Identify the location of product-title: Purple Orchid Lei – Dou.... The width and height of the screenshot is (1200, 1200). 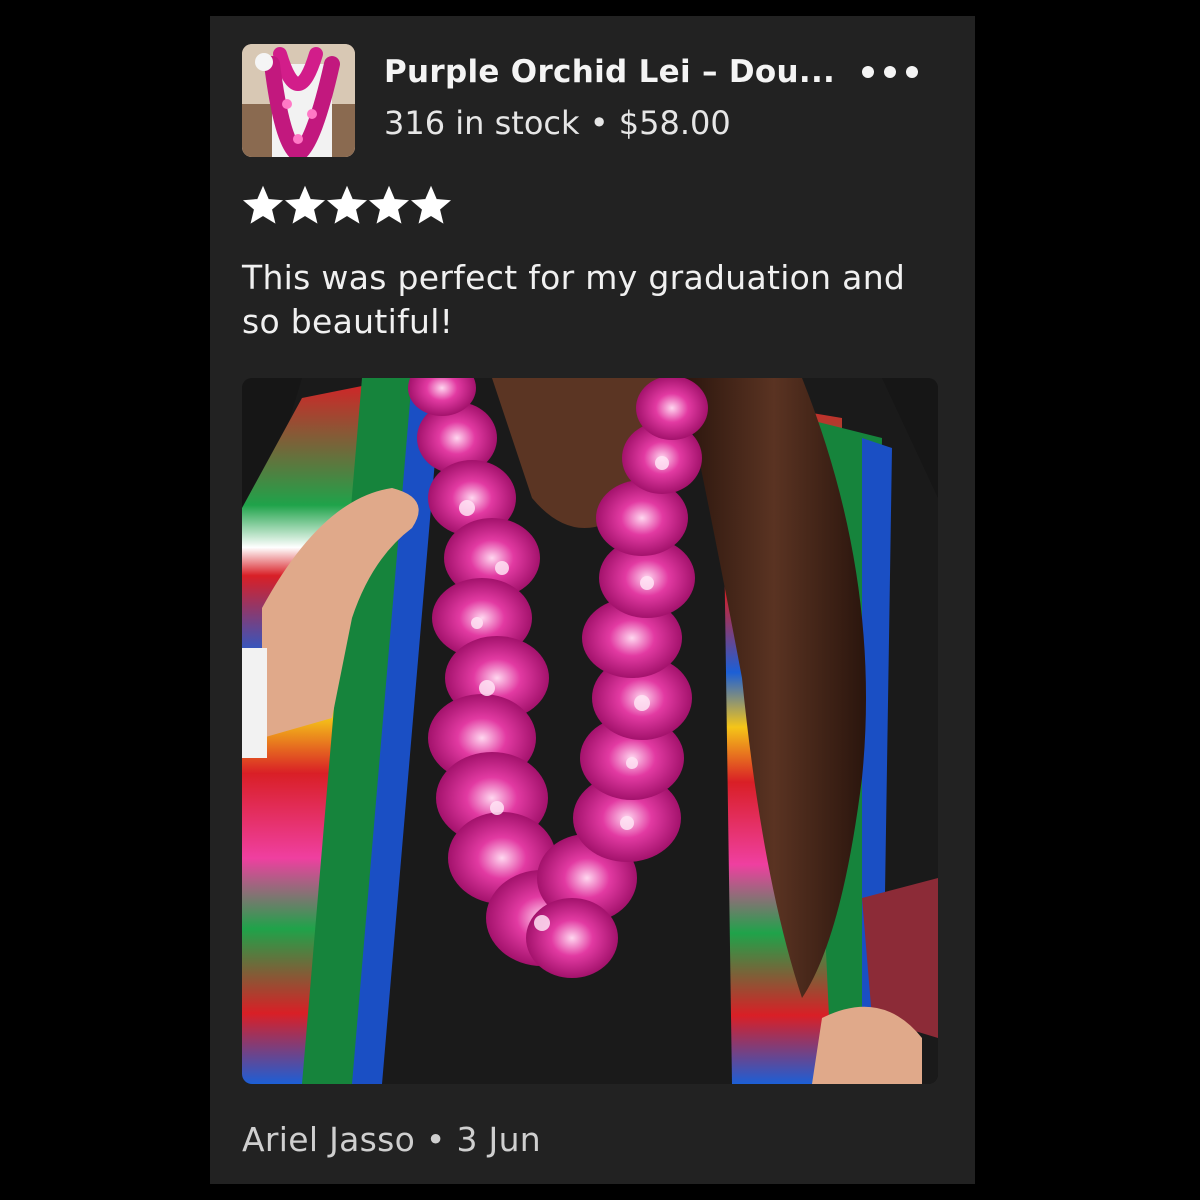
(614, 72).